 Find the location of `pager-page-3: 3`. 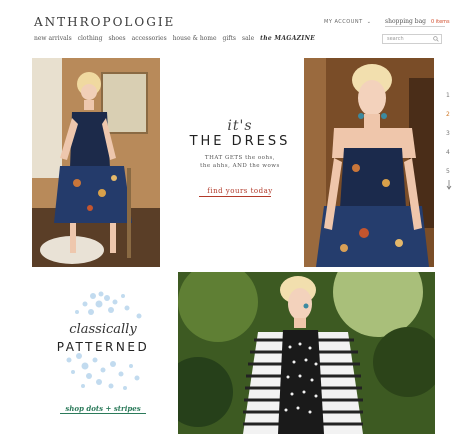

pager-page-3: 3 is located at coordinates (448, 133).